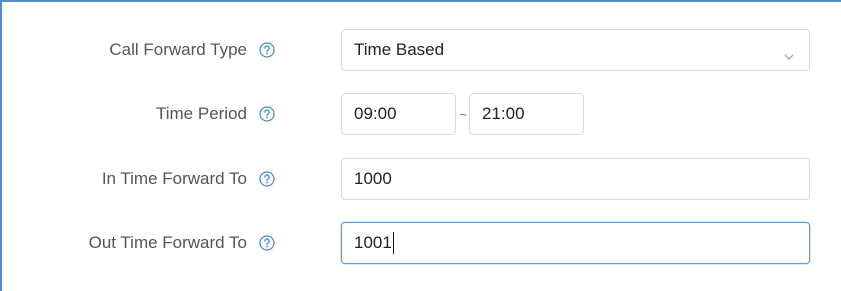  I want to click on in-time-forward-label-group: In Time Forward To, so click(188, 179).